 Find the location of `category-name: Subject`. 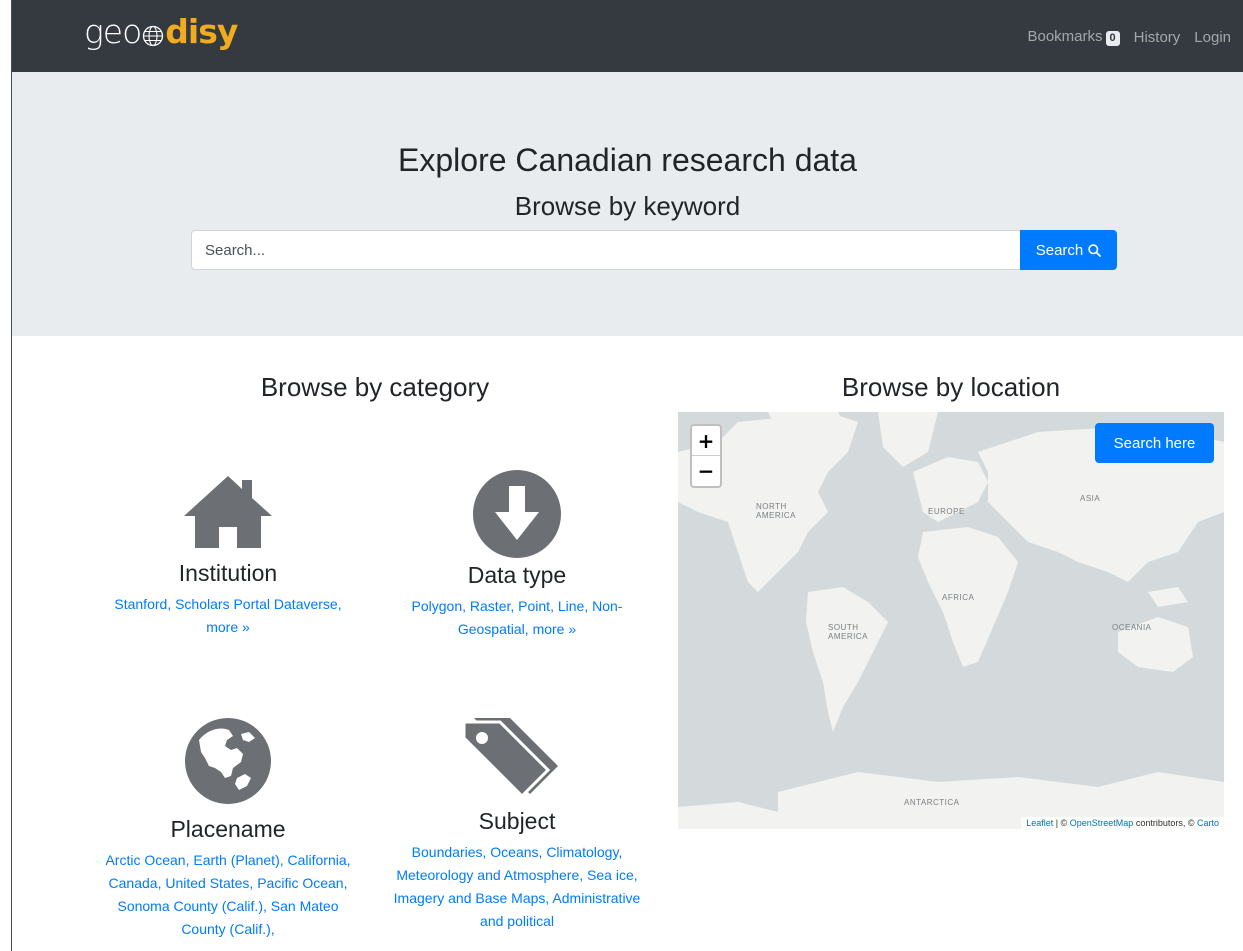

category-name: Subject is located at coordinates (517, 821).